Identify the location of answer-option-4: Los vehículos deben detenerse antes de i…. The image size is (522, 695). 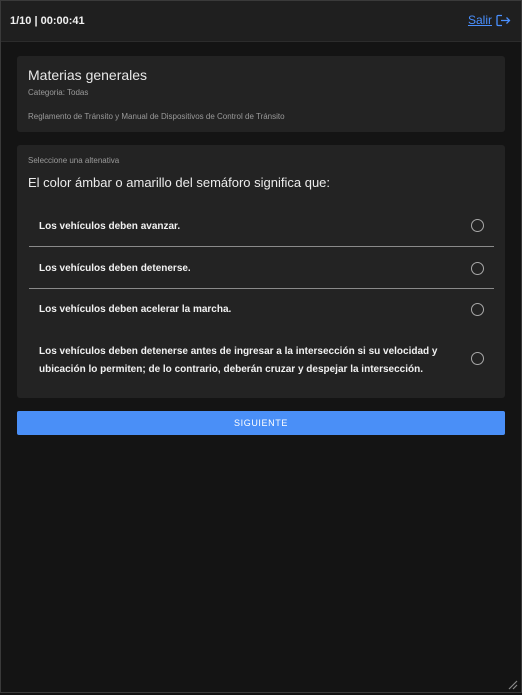
(261, 359).